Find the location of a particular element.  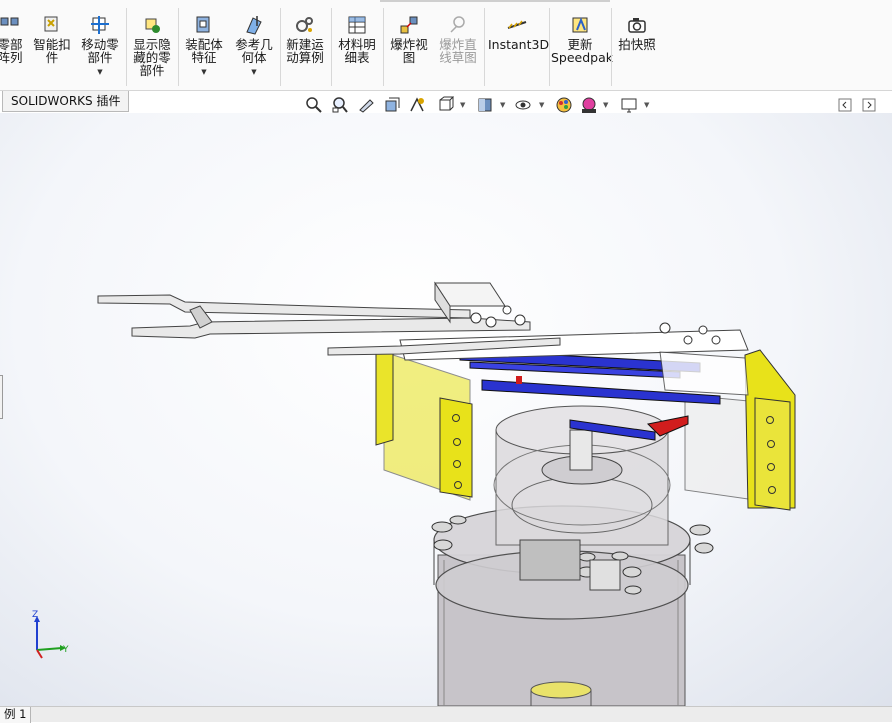

command-manager-ribbon: 零部 阵列 智能扣 件 移动零 部件 ▼ 显示隐 藏的零 部件 装配体 特征 ▼ is located at coordinates (446, 45).